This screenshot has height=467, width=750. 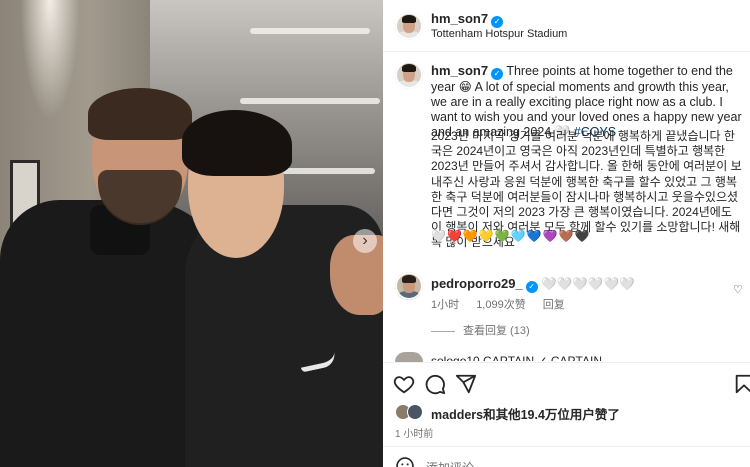 I want to click on comment-reply-button: 回复, so click(x=554, y=305).